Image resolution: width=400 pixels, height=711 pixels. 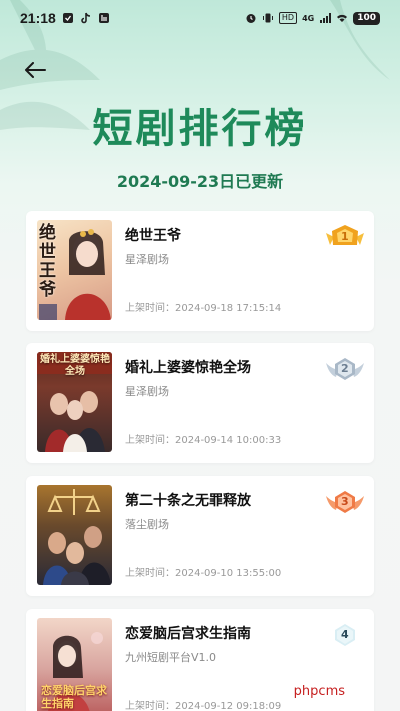 I want to click on arrow-left-icon, so click(x=35, y=70).